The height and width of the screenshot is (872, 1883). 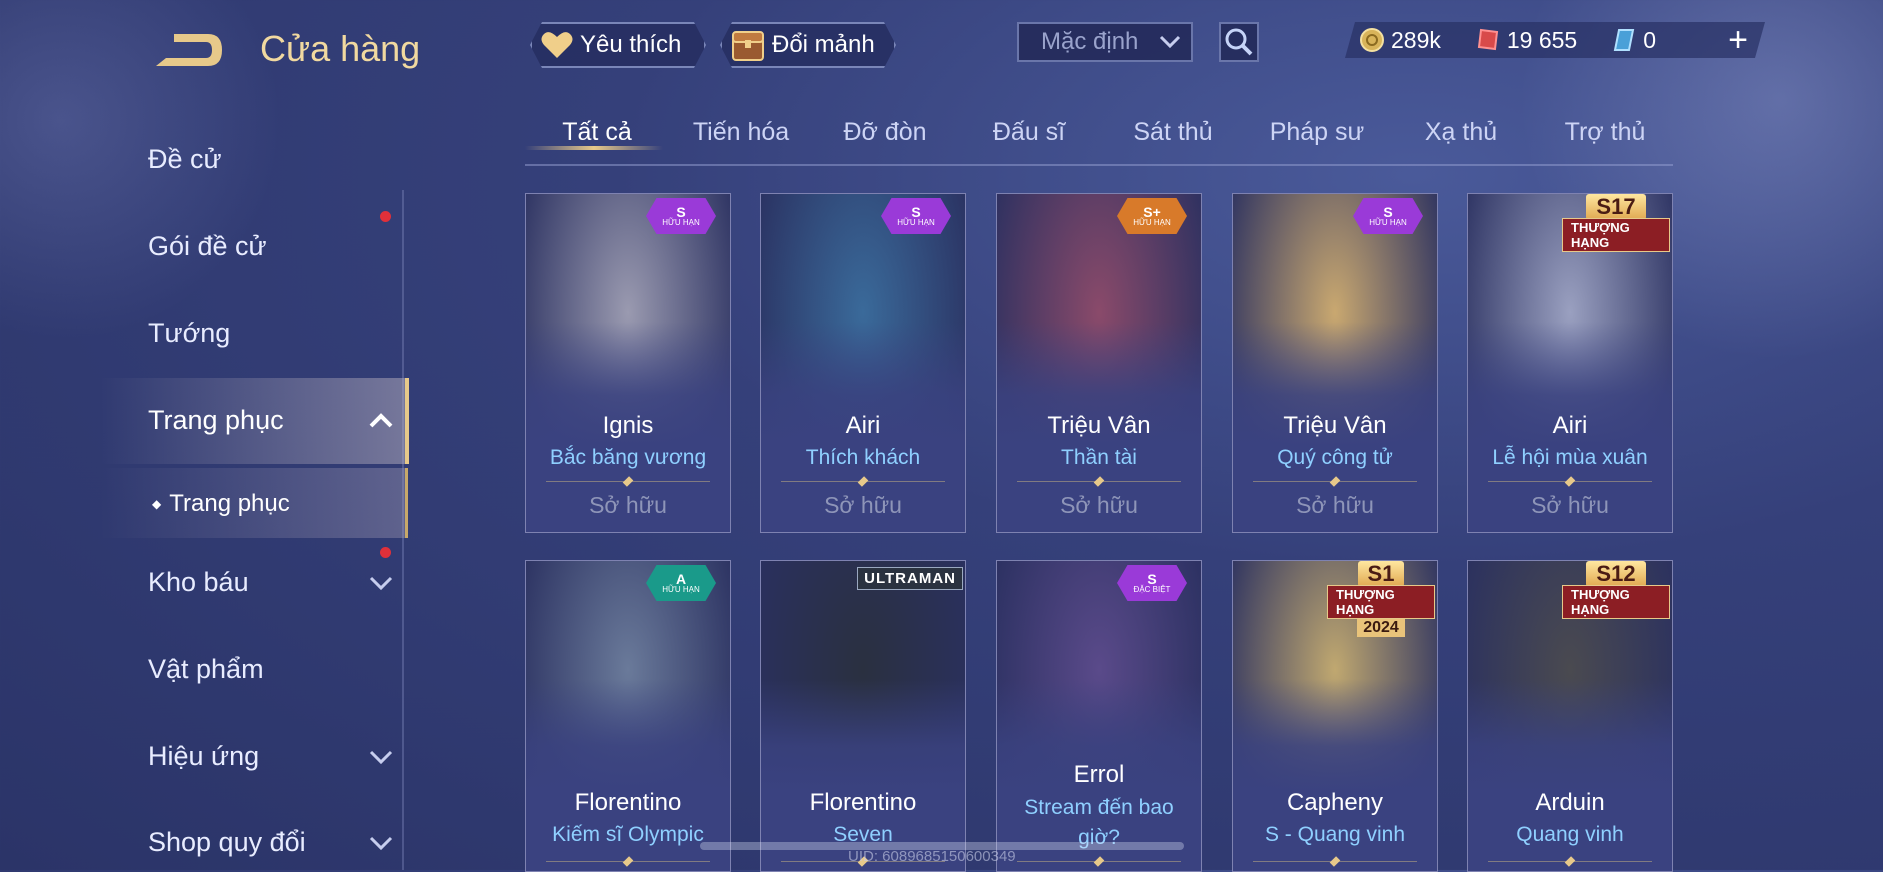 I want to click on sort-dropdown: Mặc định, so click(x=1105, y=42).